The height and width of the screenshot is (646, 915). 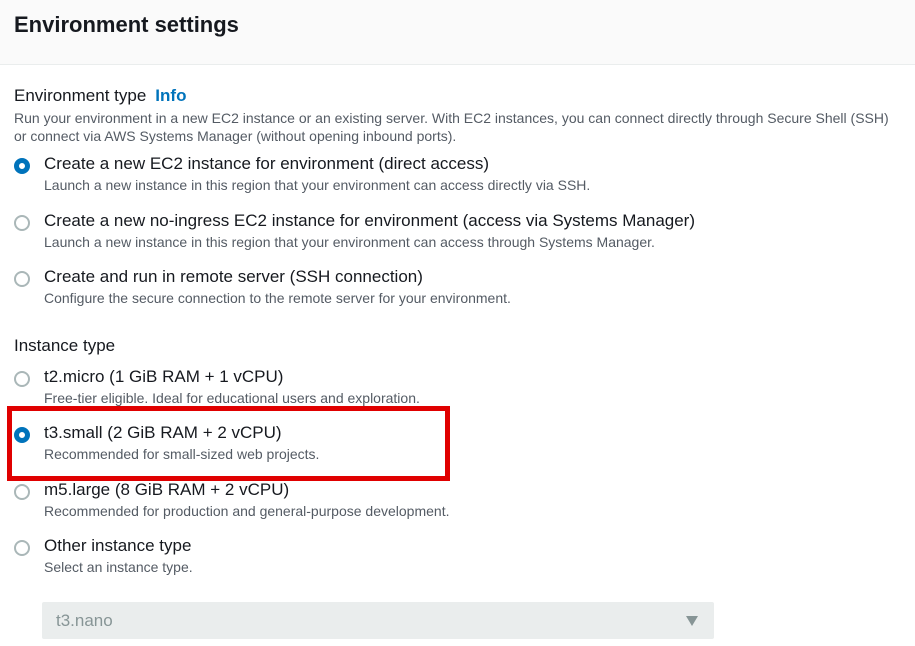 What do you see at coordinates (84, 620) in the screenshot?
I see `select-value: t3.nano` at bounding box center [84, 620].